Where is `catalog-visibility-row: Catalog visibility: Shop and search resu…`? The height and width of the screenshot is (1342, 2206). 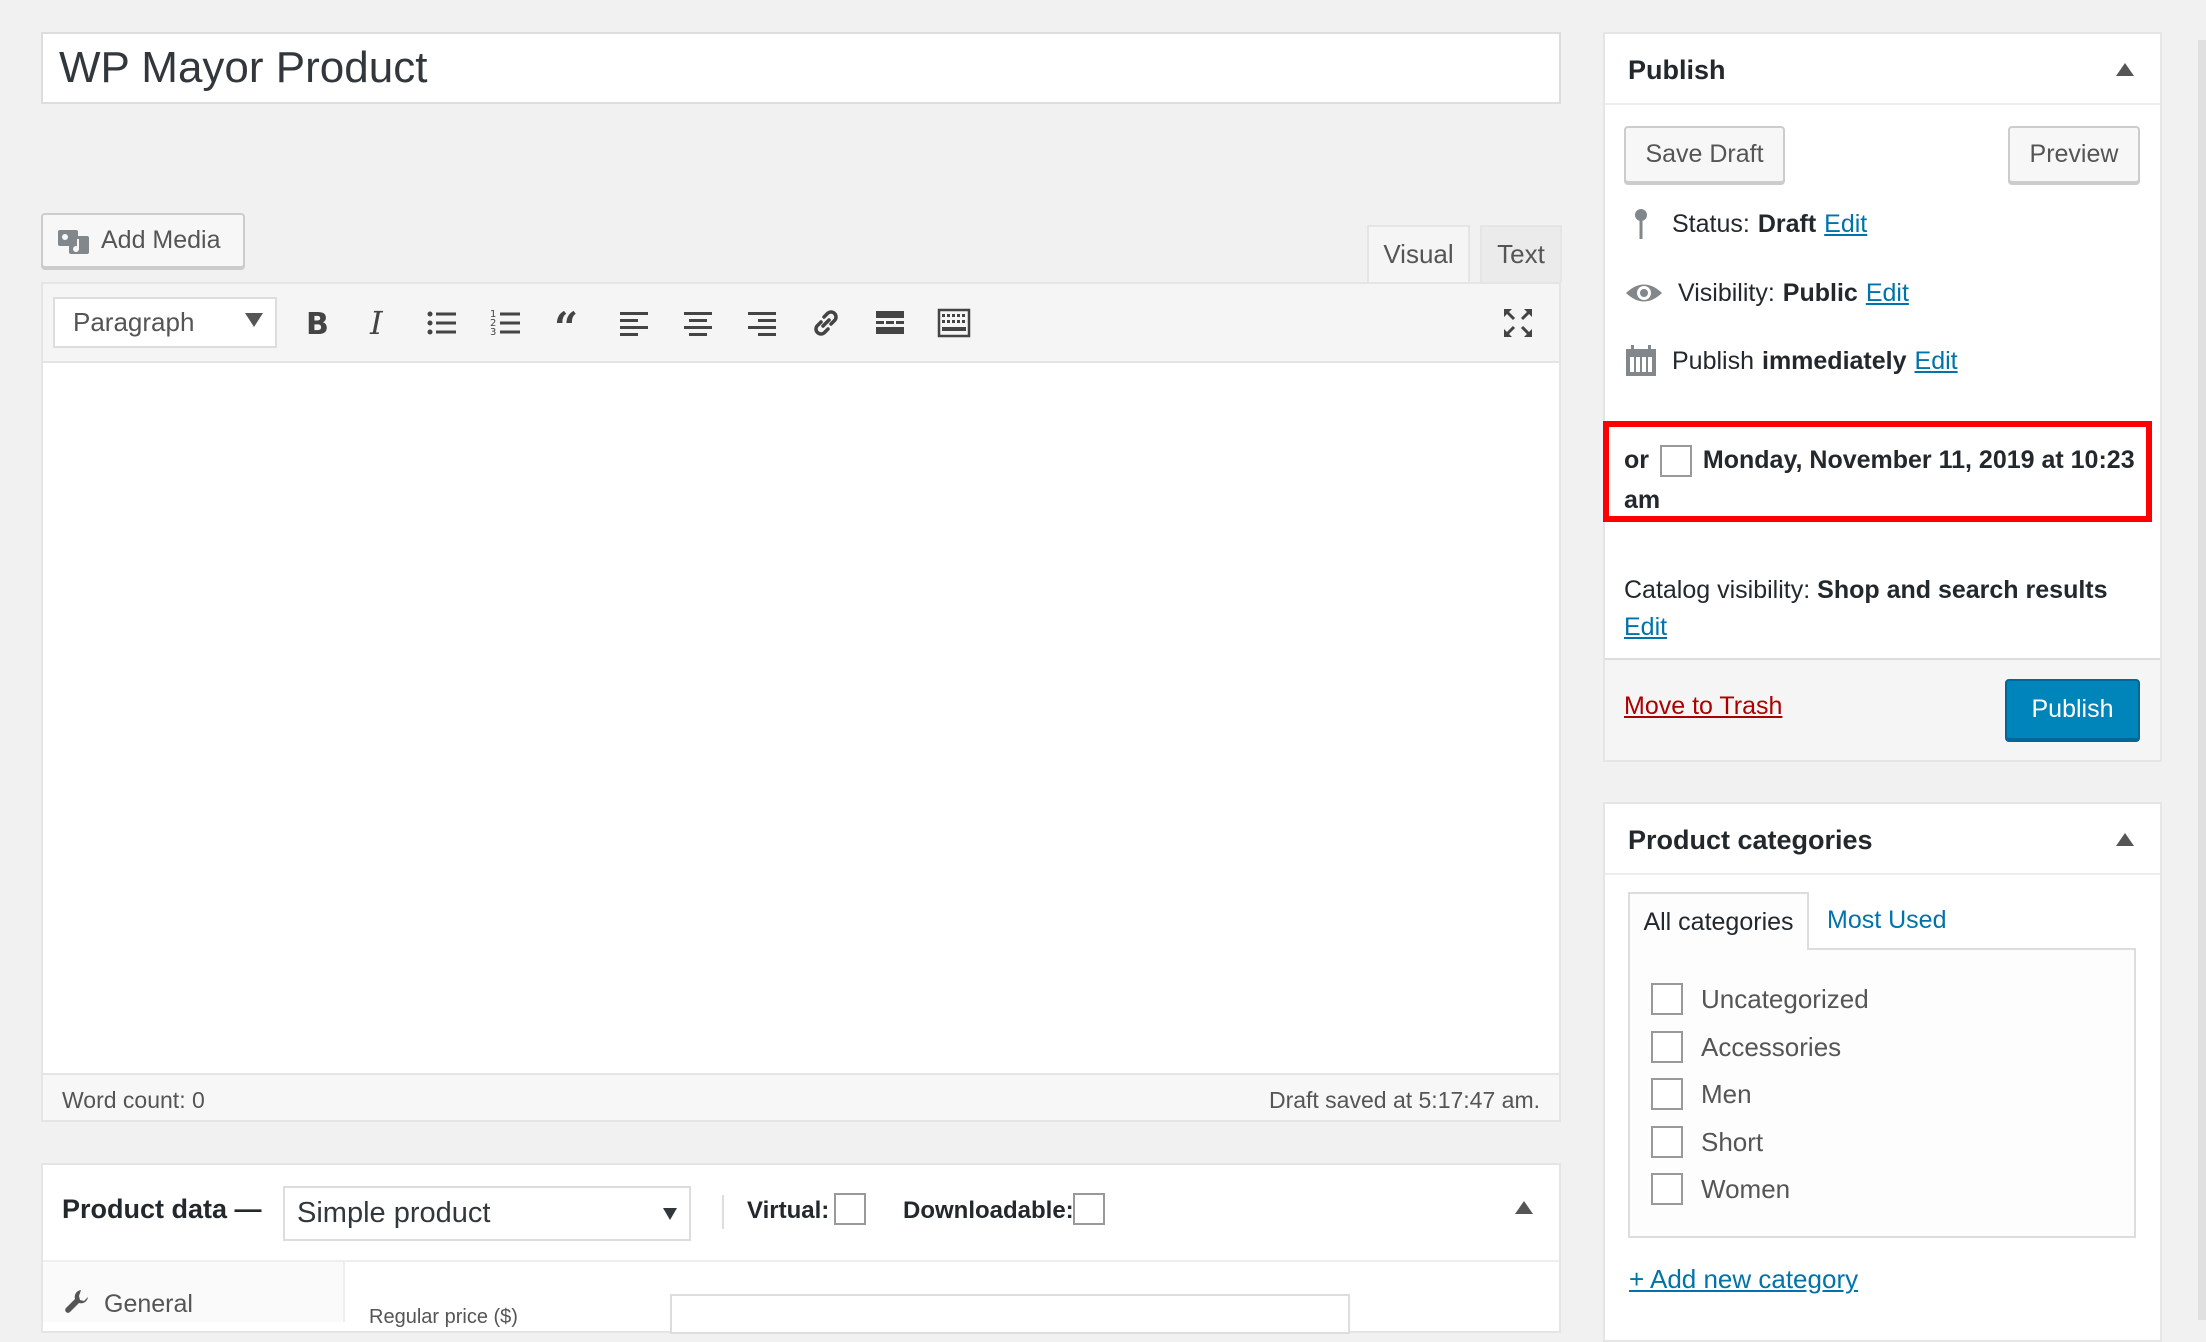 catalog-visibility-row: Catalog visibility: Shop and search resu… is located at coordinates (1889, 609).